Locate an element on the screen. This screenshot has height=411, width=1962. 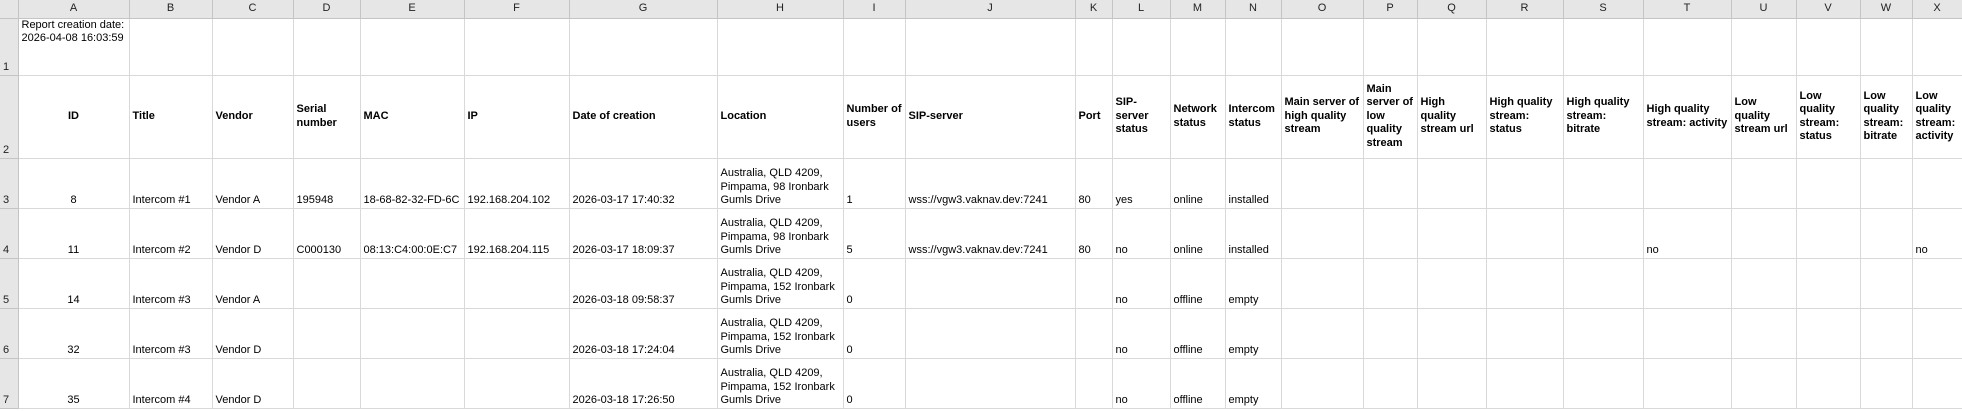
cell-d6 is located at coordinates (327, 333).